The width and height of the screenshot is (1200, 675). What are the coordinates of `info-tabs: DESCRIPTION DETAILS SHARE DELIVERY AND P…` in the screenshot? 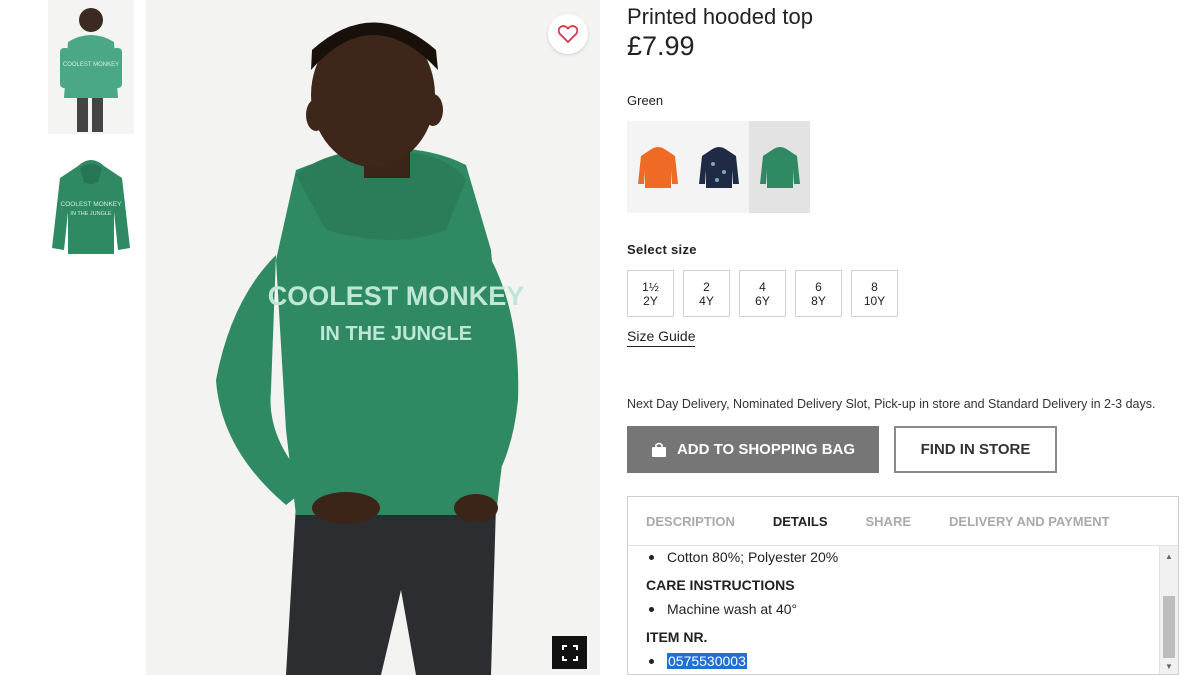 It's located at (903, 521).